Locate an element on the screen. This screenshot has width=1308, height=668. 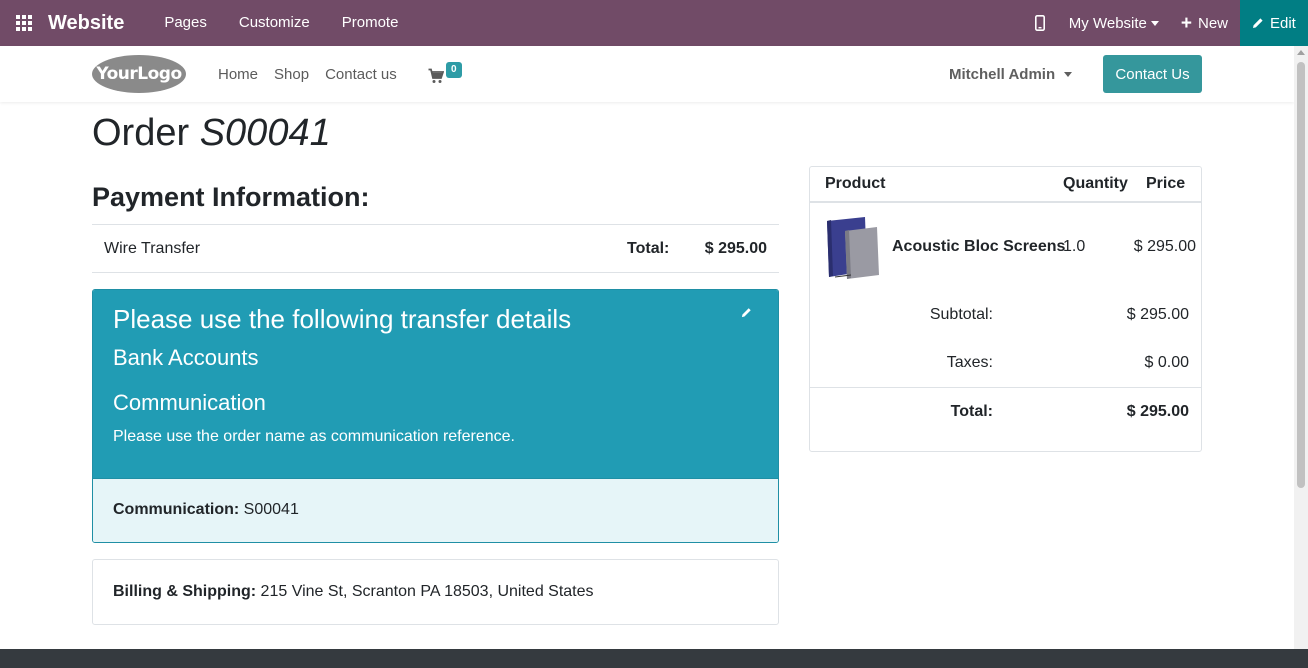
shopping-cart-icon is located at coordinates (436, 75).